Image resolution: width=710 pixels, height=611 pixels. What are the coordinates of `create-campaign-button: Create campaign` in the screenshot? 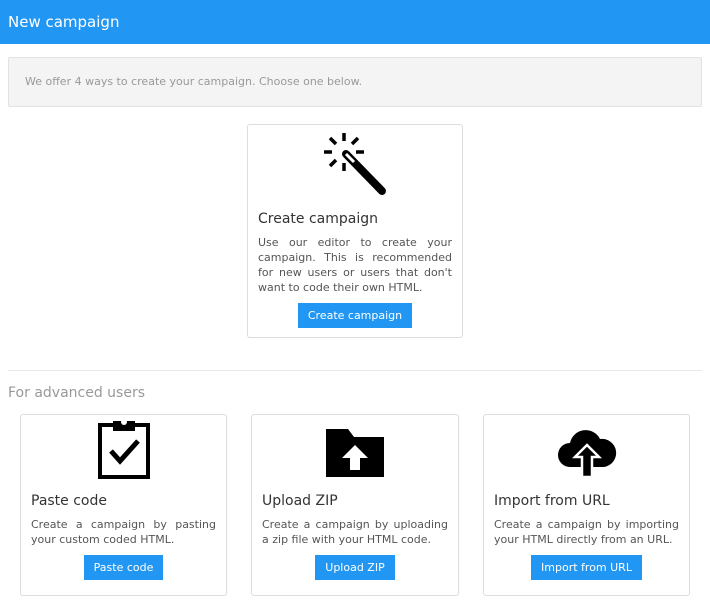 It's located at (355, 315).